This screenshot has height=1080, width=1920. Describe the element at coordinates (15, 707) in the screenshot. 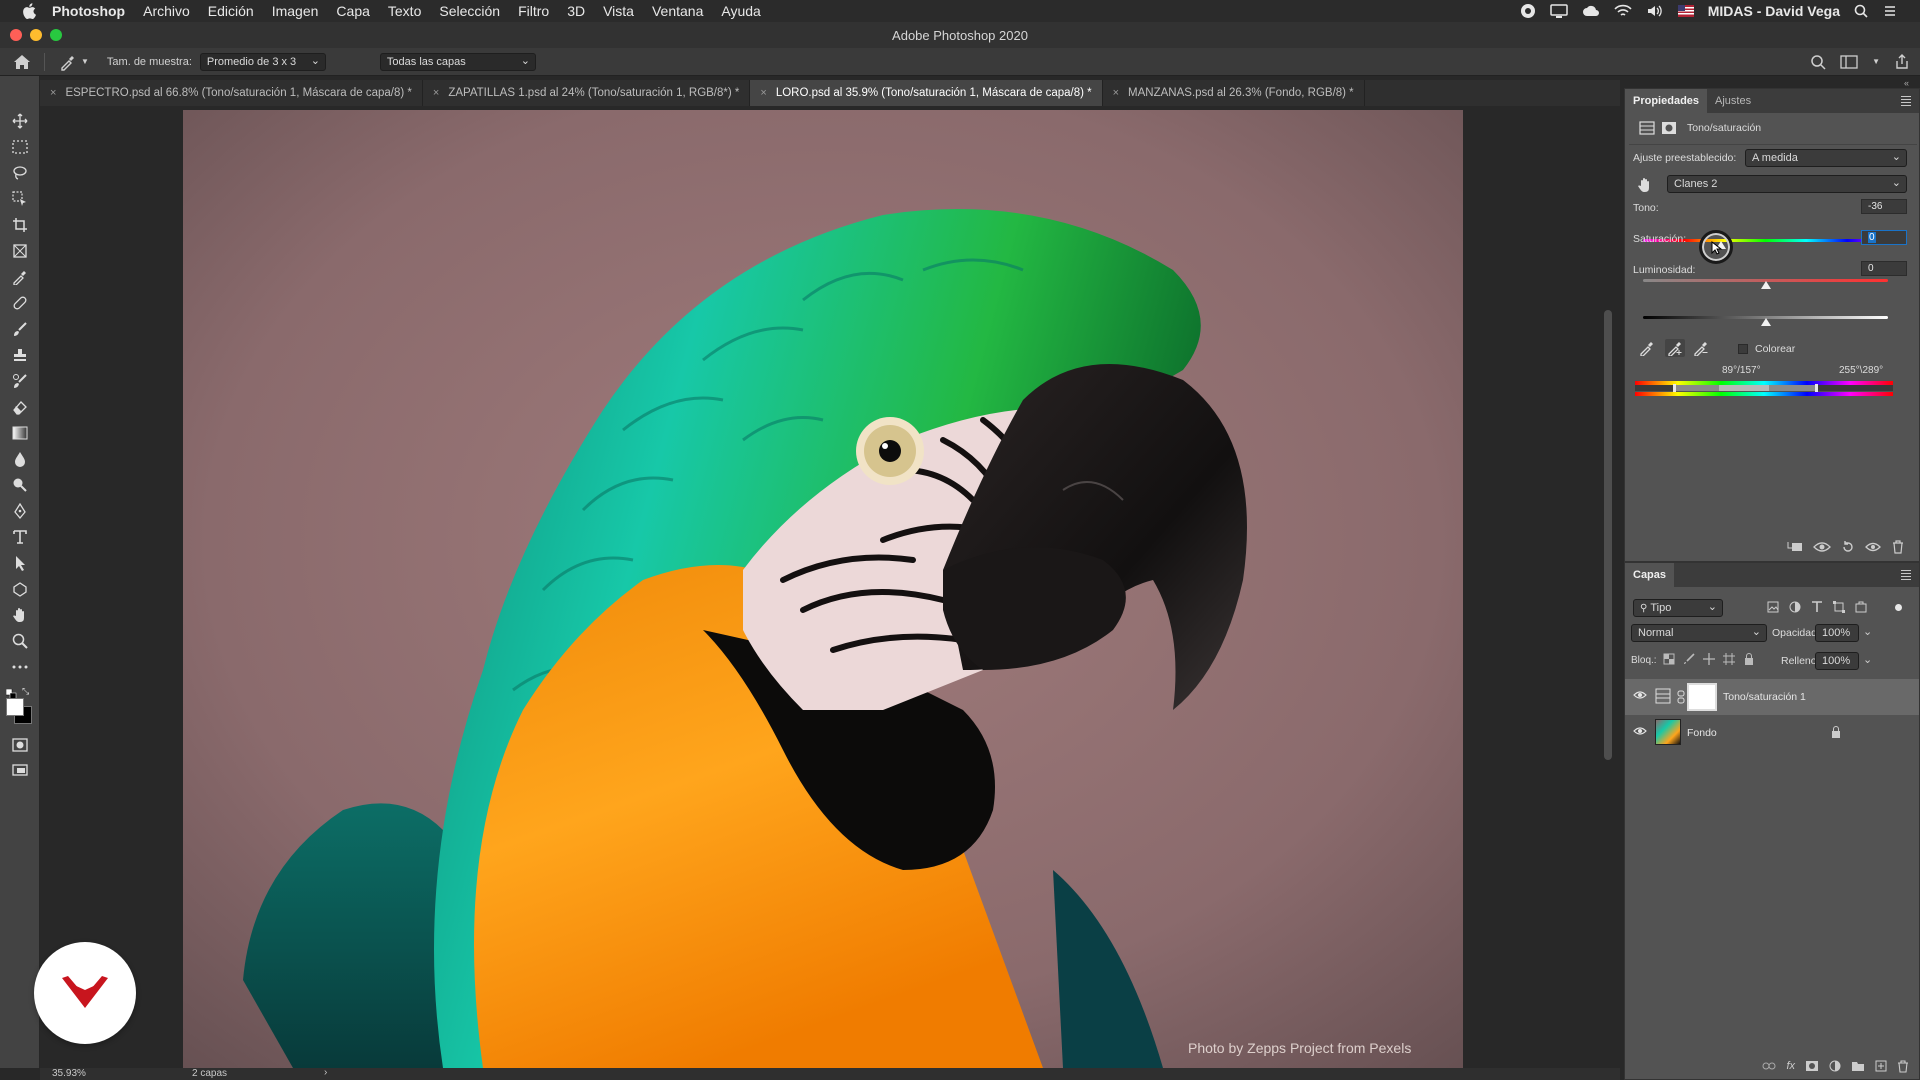

I see `foreground-color-swatch` at that location.